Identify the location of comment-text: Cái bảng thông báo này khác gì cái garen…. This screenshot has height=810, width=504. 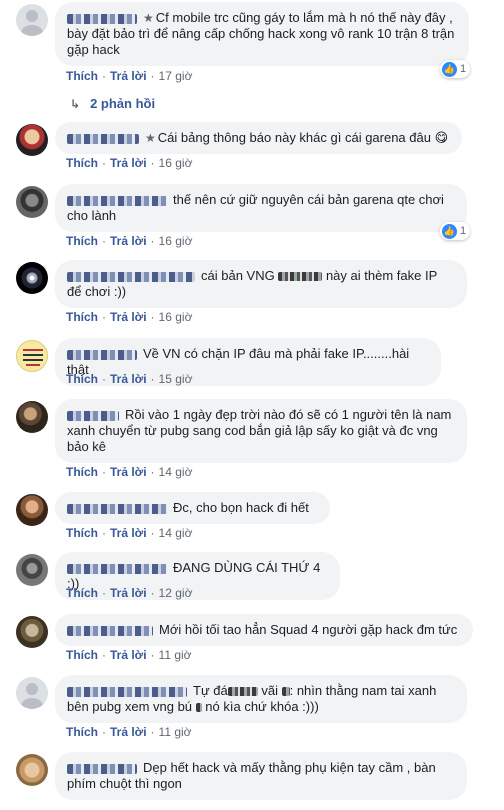
(294, 137).